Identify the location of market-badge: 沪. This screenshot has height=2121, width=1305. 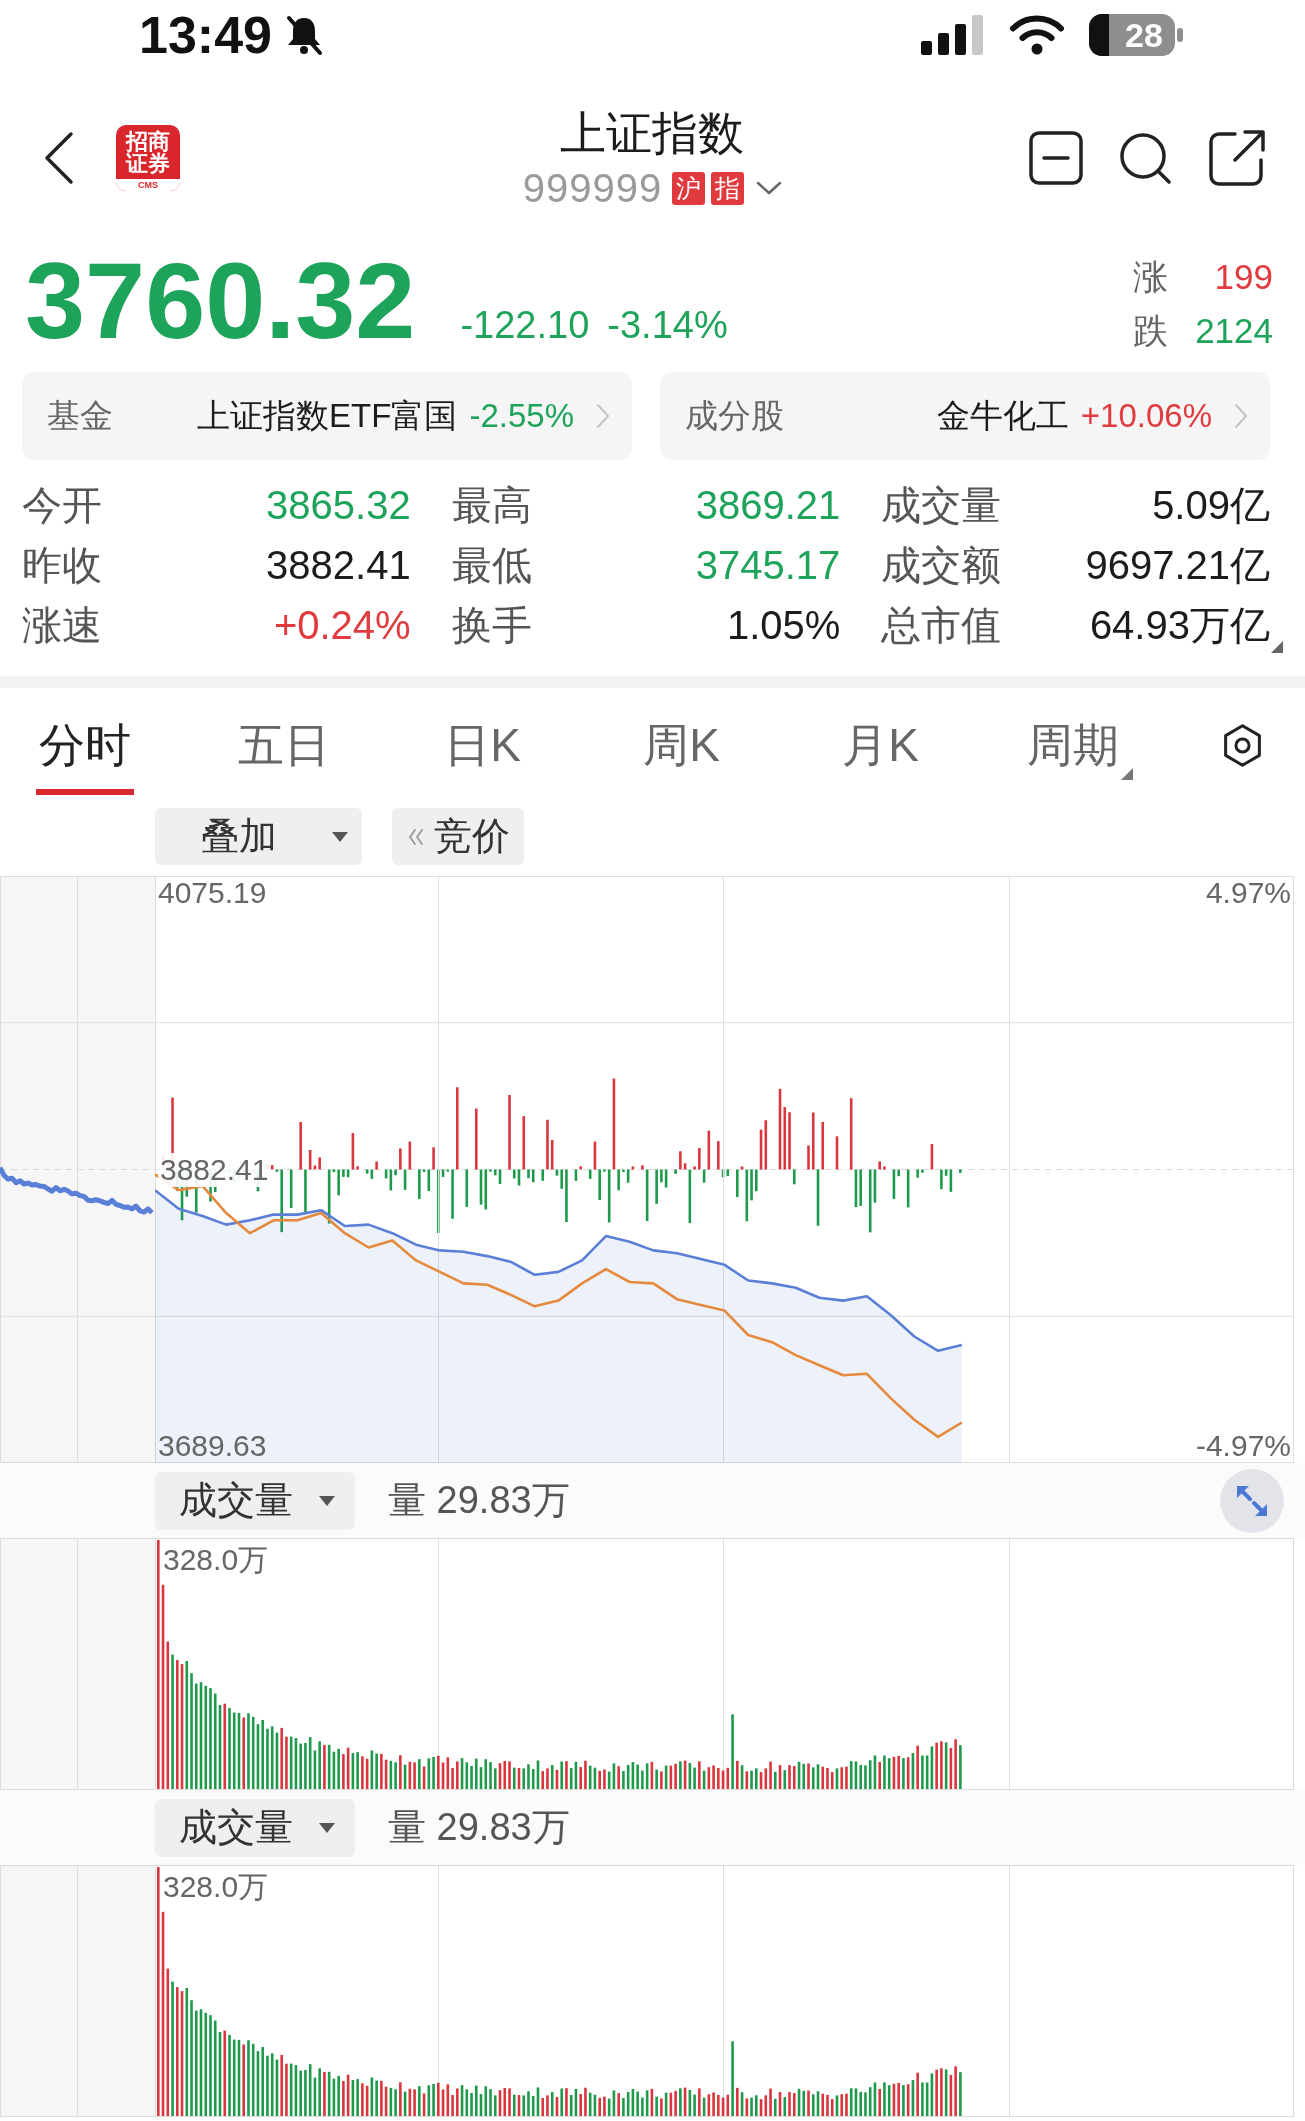
(689, 188).